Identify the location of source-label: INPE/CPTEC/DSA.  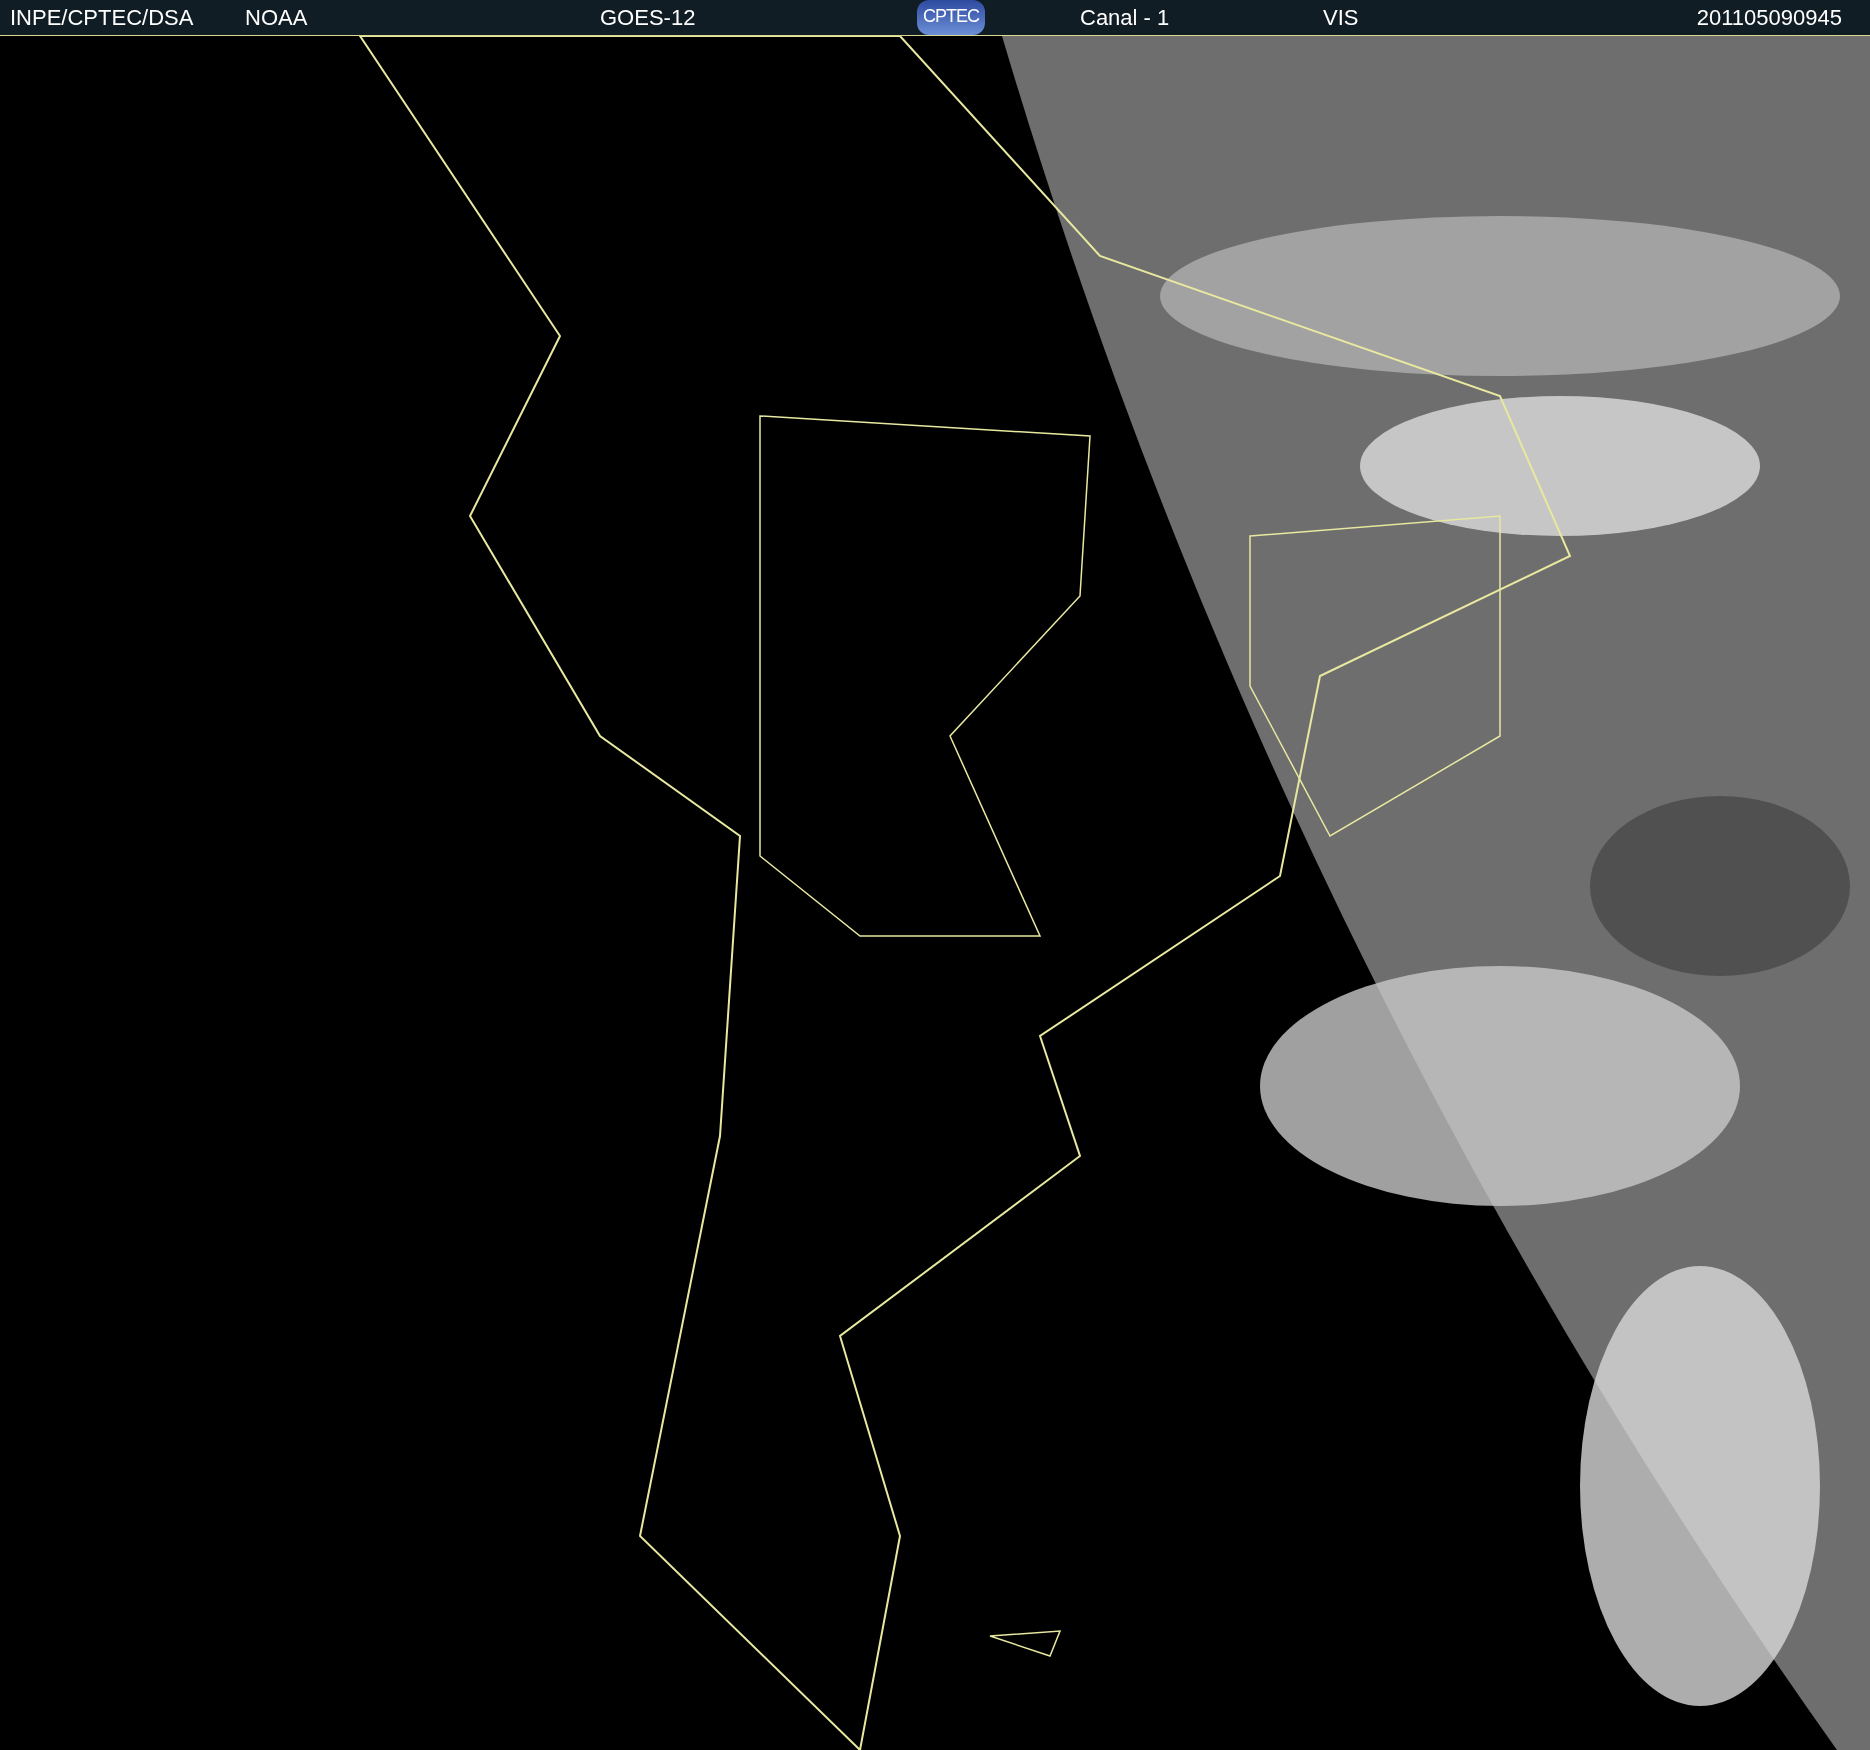
(102, 17).